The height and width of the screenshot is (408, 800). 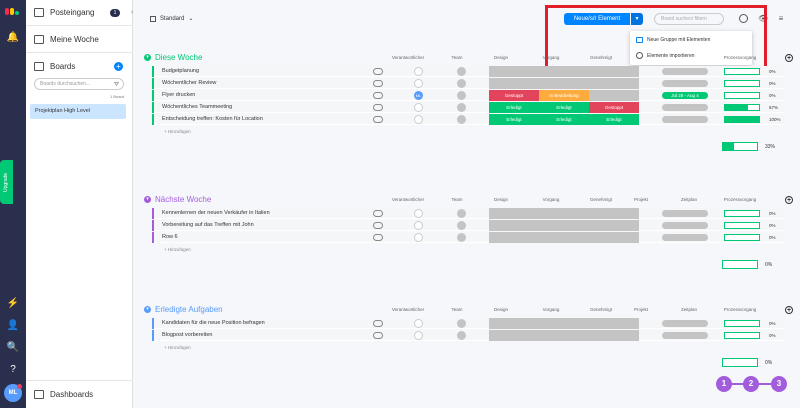 I want to click on table-row: Wöchentlicher Review 0%, so click(x=468, y=83).